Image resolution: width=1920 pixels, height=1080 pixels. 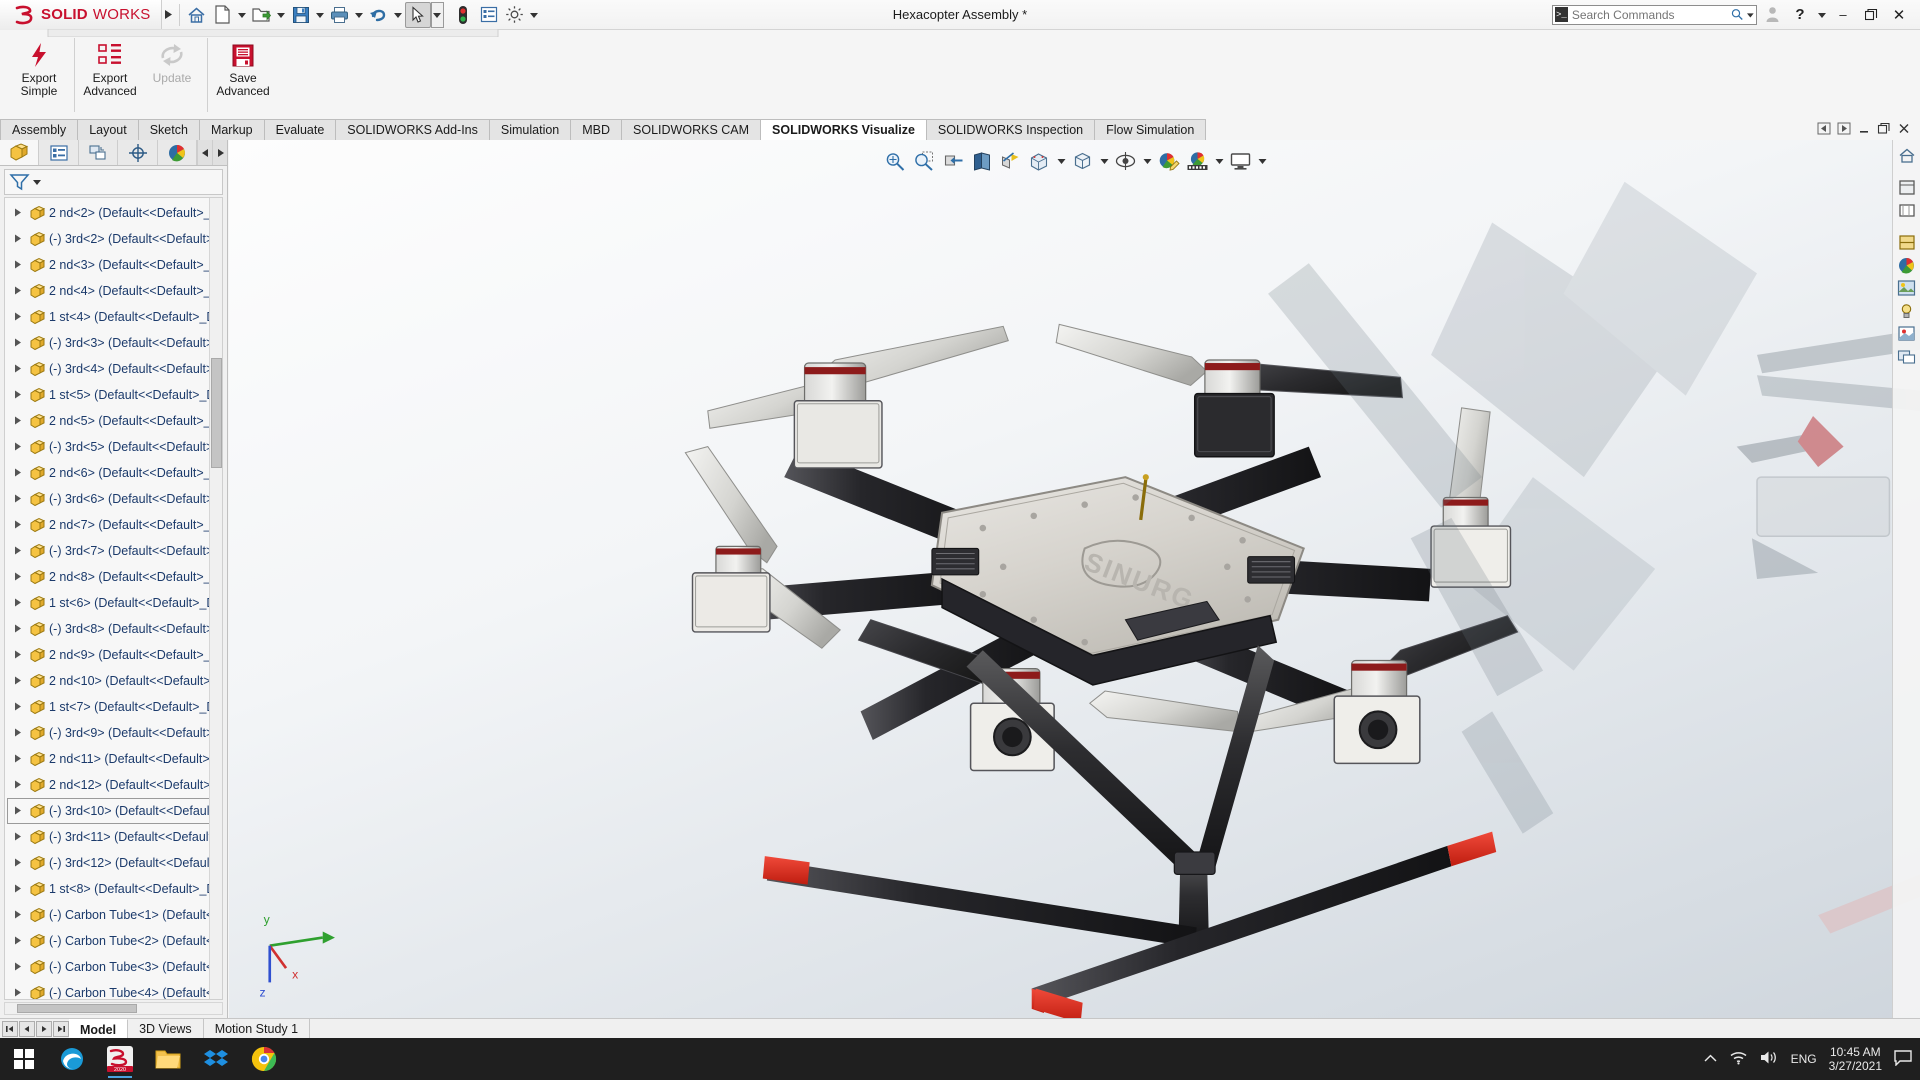 What do you see at coordinates (20, 152) in the screenshot?
I see `feature-manager-tab` at bounding box center [20, 152].